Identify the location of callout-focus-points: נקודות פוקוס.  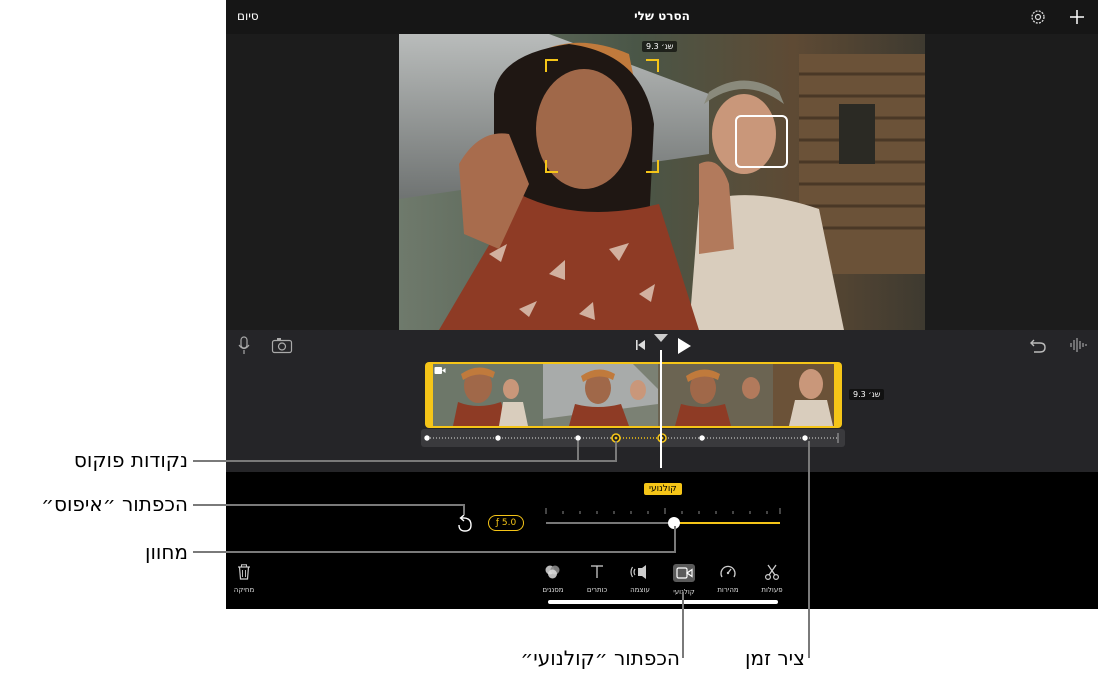
(130, 460).